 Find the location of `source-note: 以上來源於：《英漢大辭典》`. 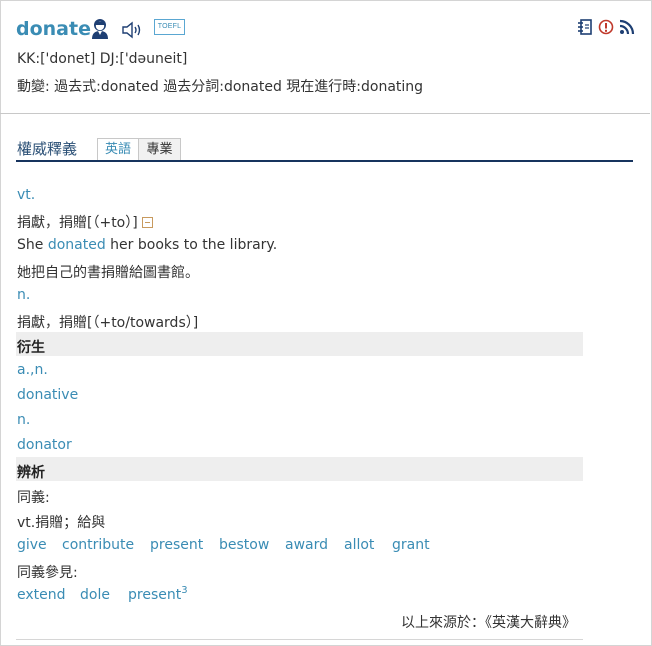

source-note: 以上來源於：《英漢大辭典》 is located at coordinates (488, 623).